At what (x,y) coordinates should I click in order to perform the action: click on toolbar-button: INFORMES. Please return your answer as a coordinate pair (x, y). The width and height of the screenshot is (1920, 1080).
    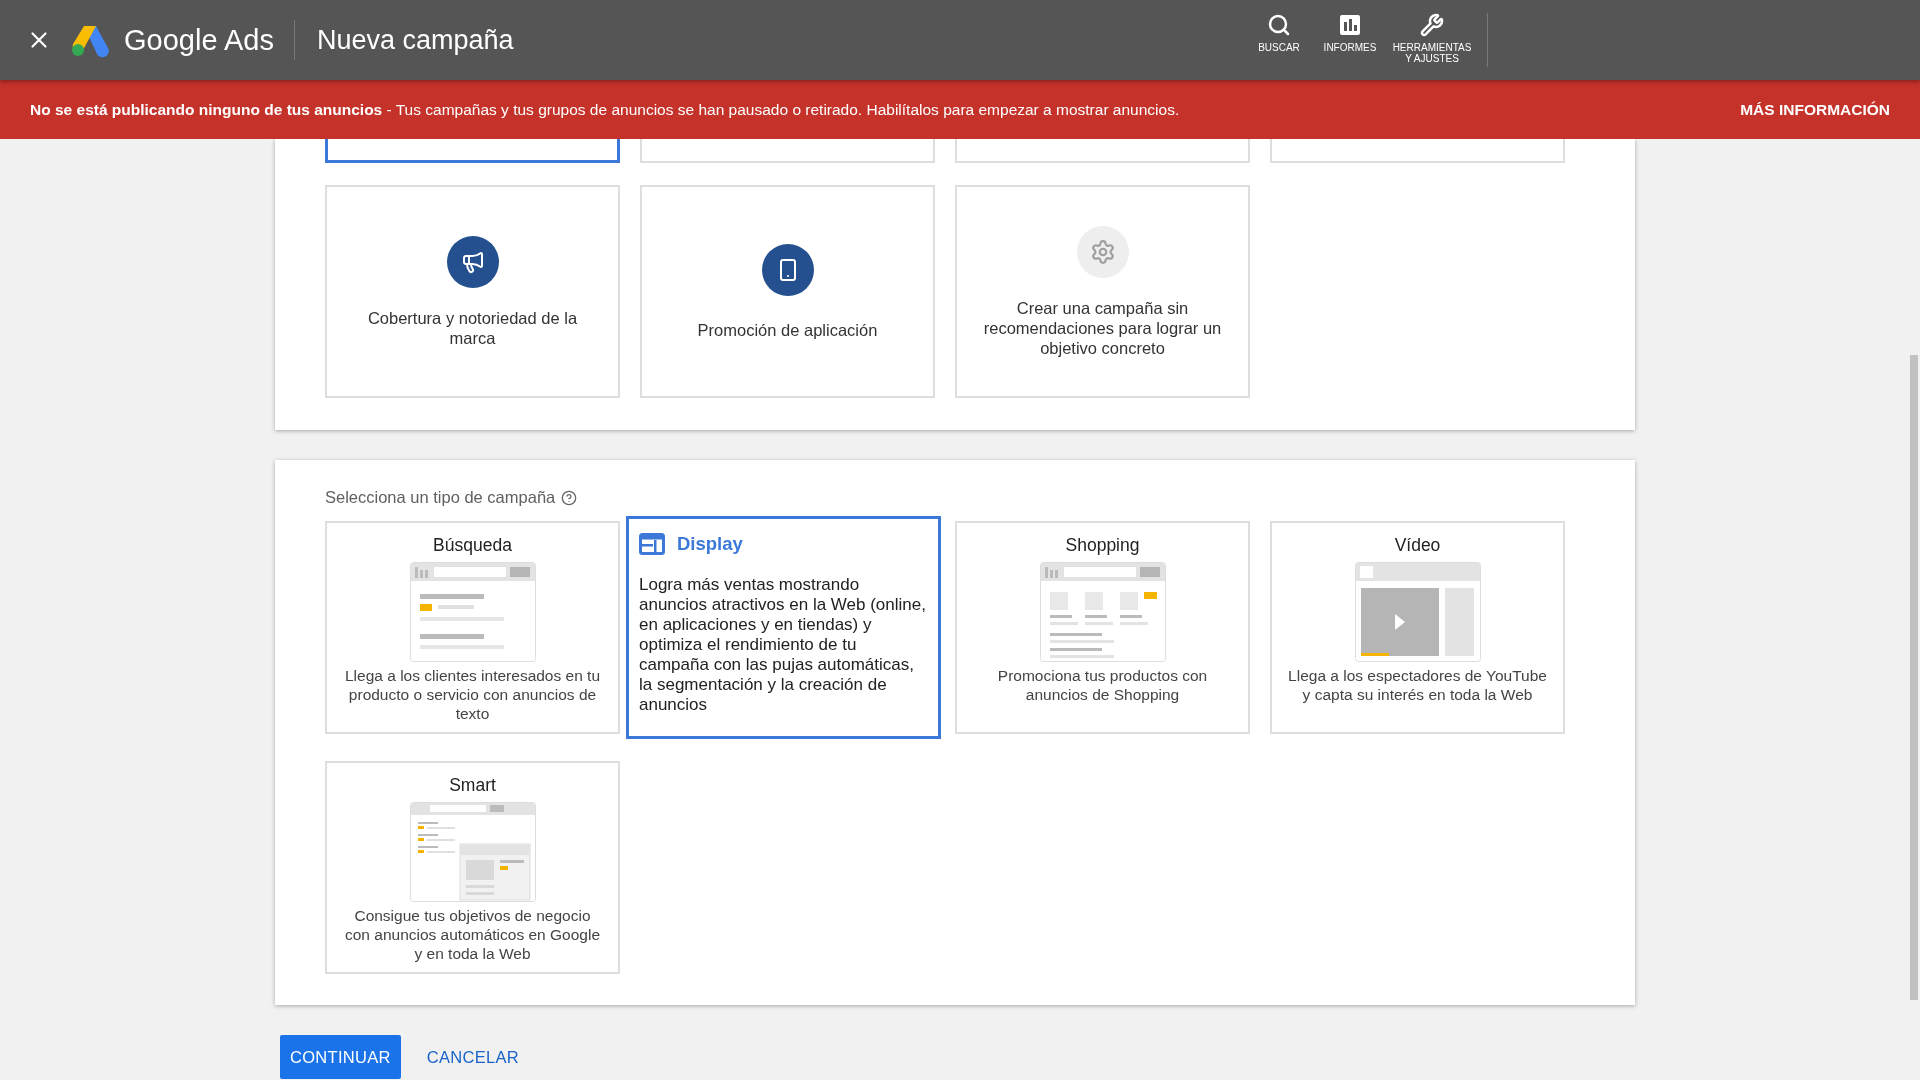
    Looking at the image, I should click on (1350, 33).